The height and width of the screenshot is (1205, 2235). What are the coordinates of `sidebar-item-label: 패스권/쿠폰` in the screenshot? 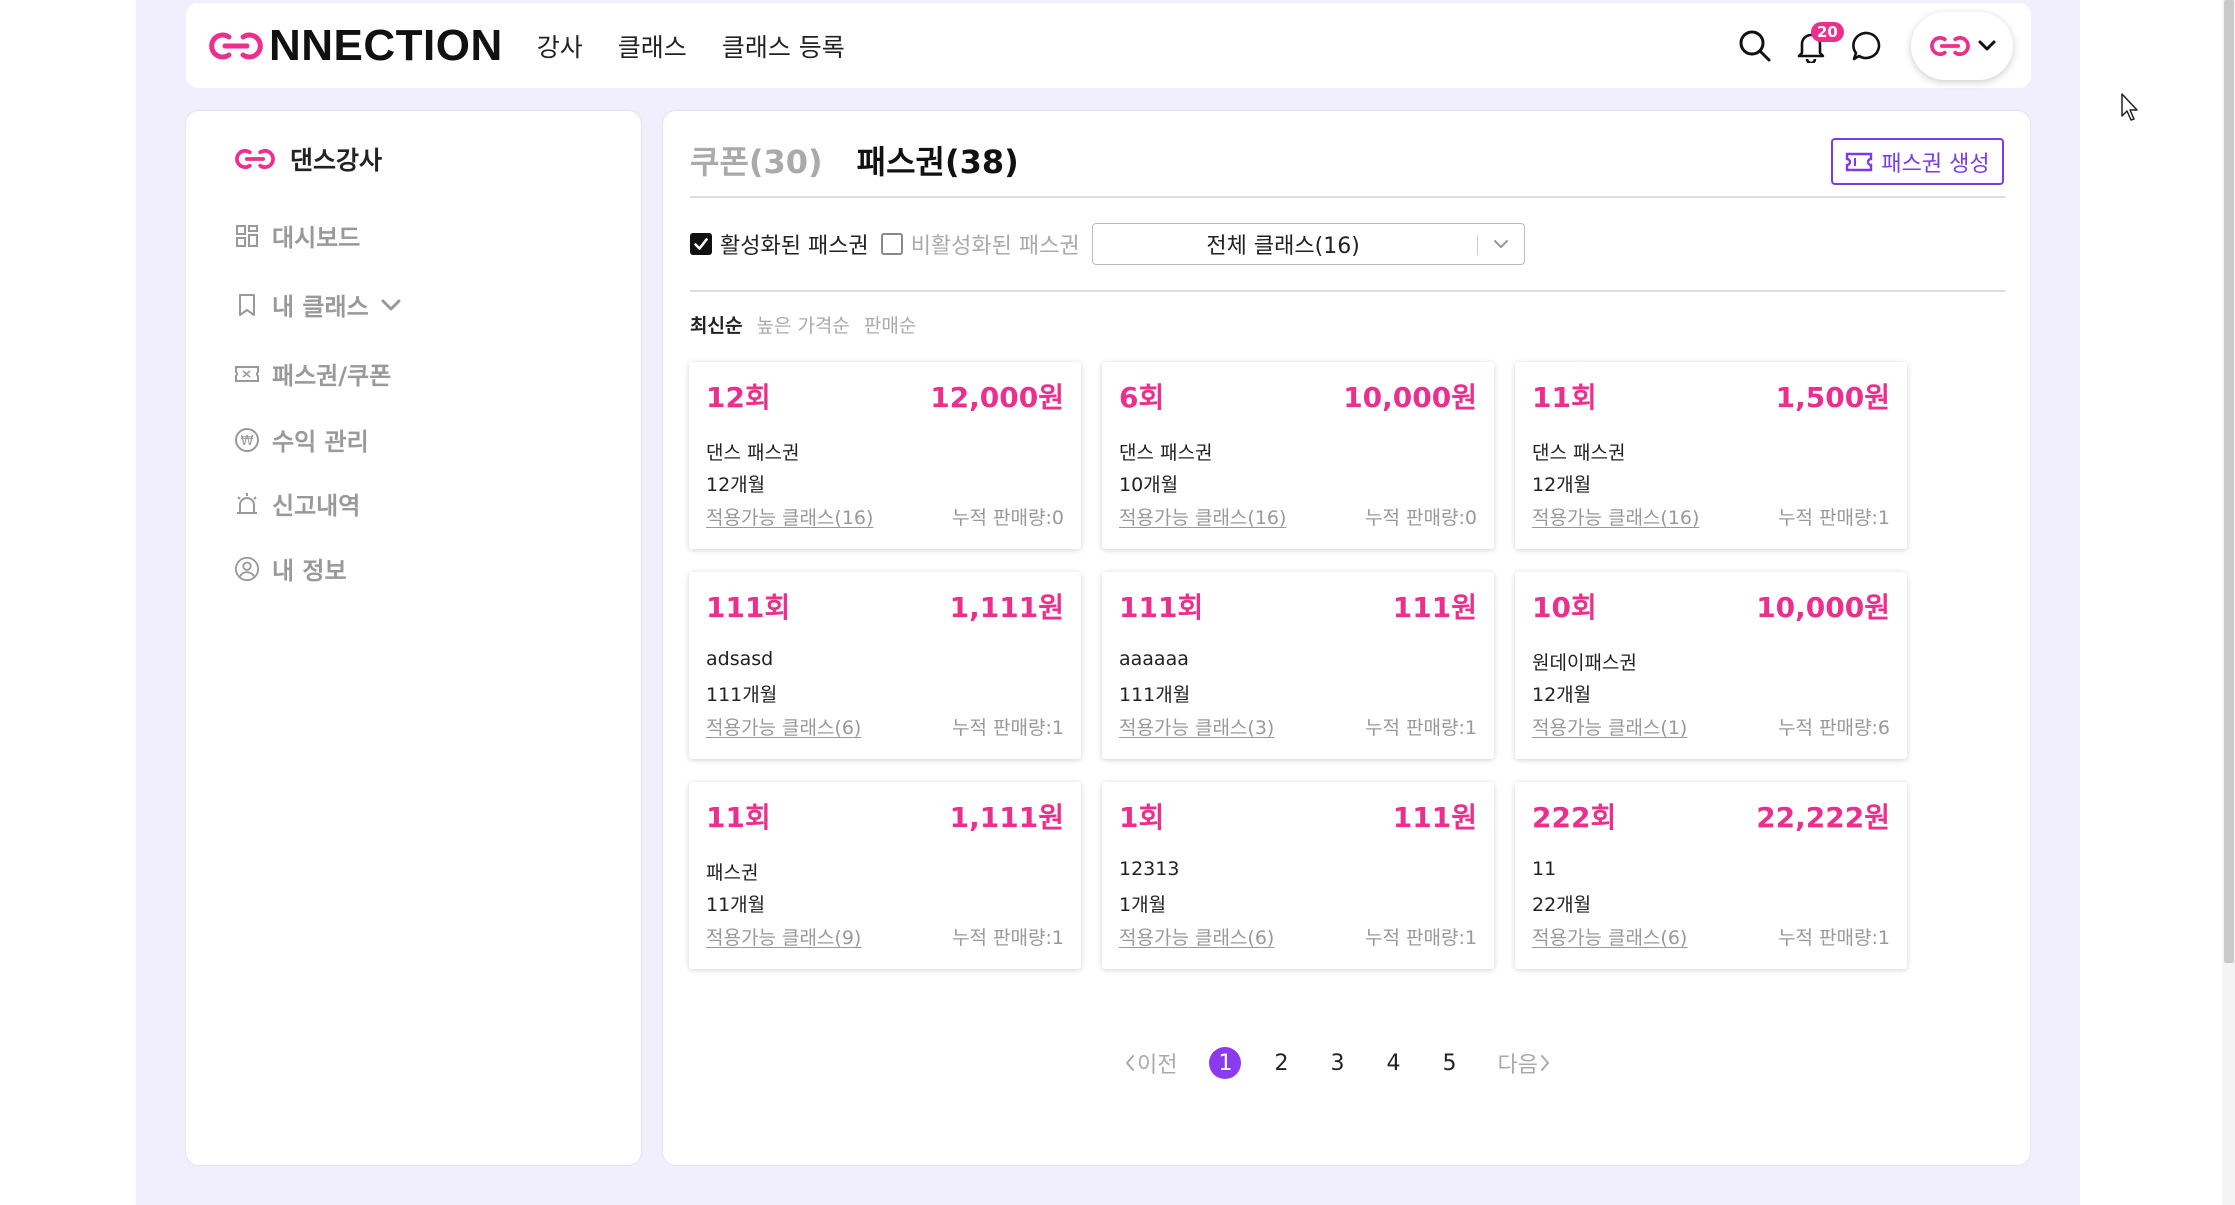 It's located at (332, 376).